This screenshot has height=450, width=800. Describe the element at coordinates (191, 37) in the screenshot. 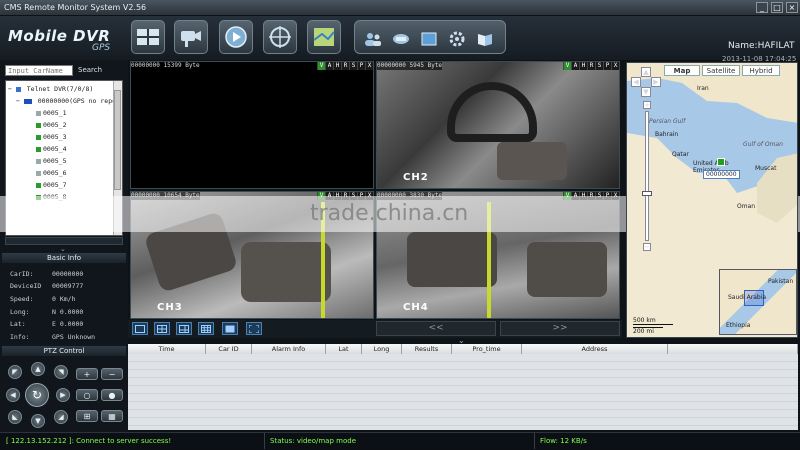

I see `camera-button` at that location.